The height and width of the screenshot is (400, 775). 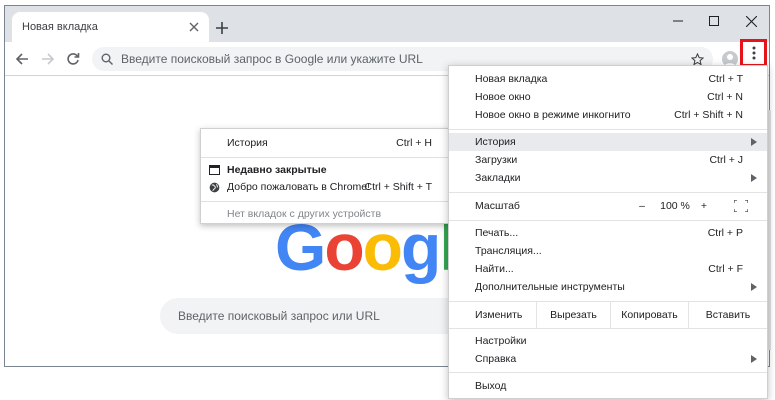 What do you see at coordinates (725, 79) in the screenshot?
I see `menu-shortcut: Ctrl + T` at bounding box center [725, 79].